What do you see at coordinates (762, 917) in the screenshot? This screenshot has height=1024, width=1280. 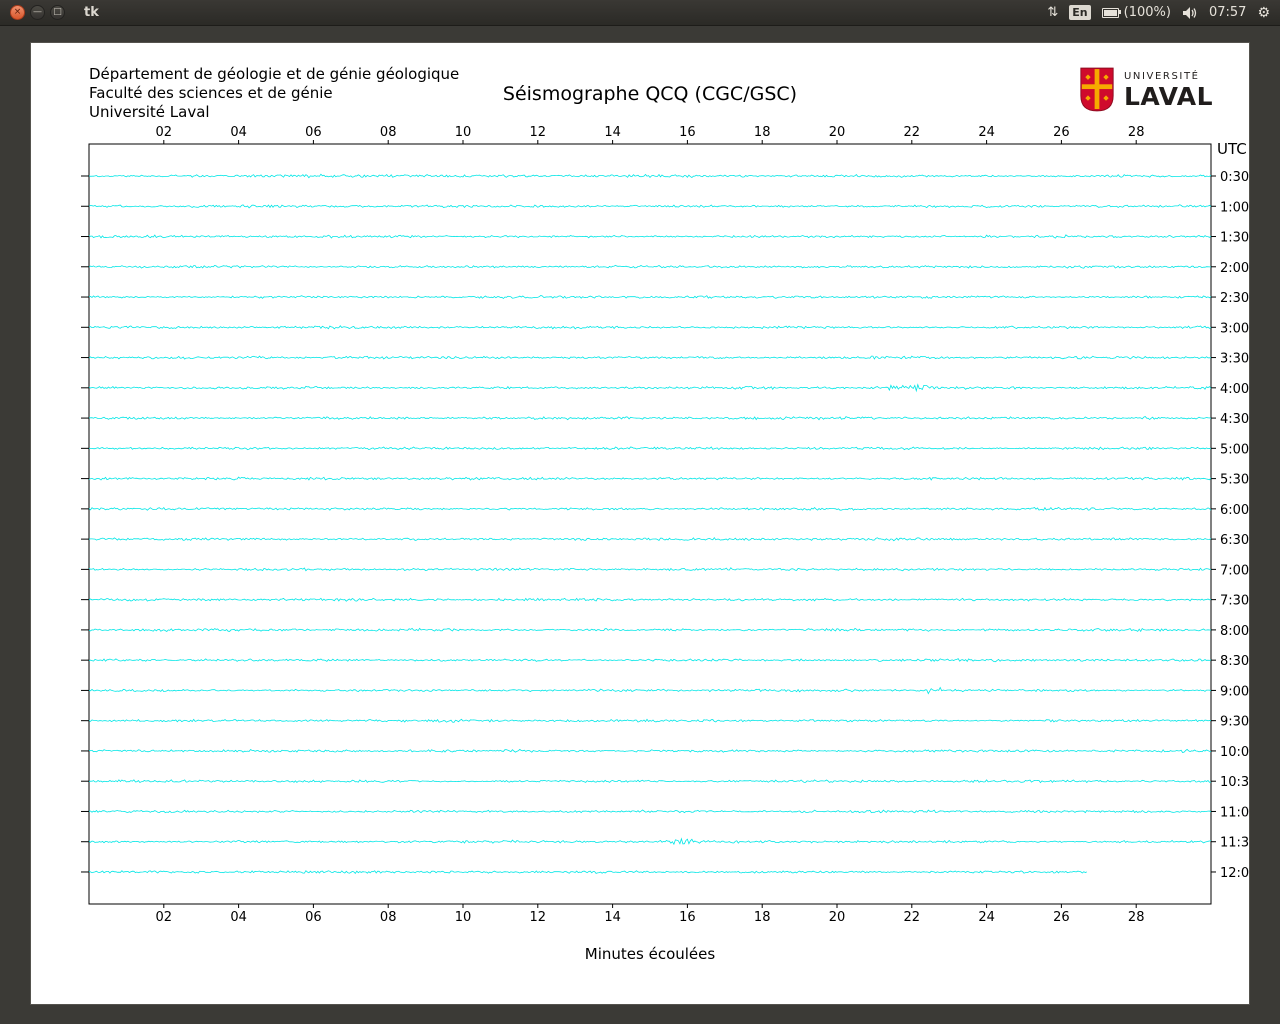 I see `x-tick-label-bottom: 18` at bounding box center [762, 917].